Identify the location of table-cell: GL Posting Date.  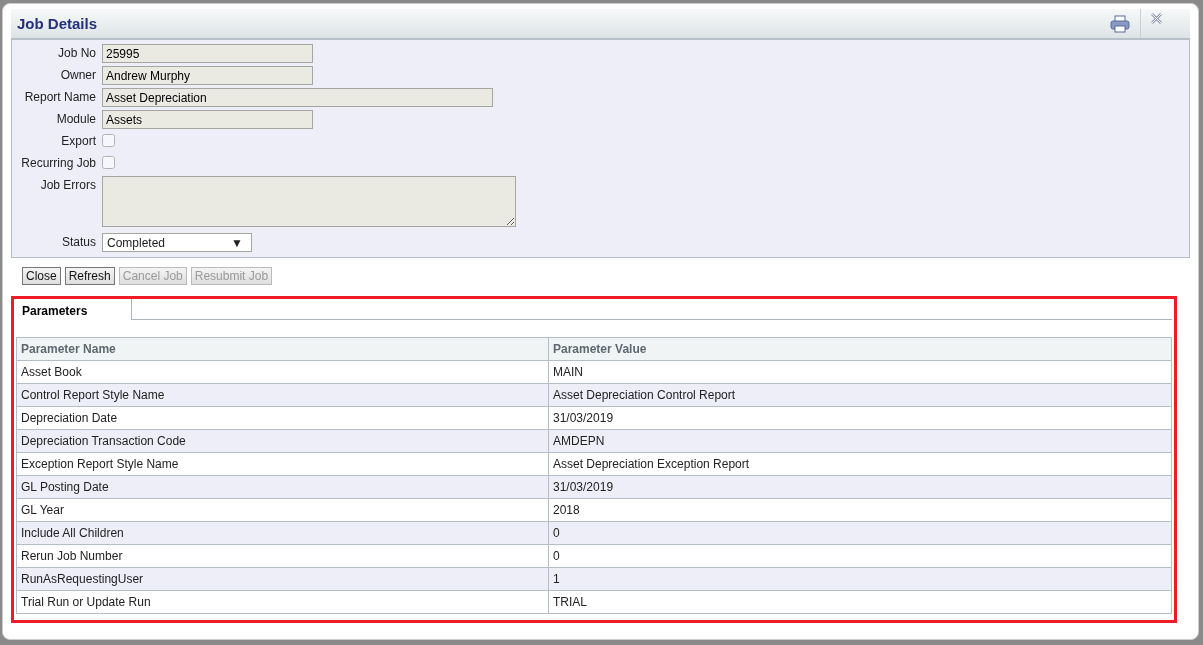
(282, 487).